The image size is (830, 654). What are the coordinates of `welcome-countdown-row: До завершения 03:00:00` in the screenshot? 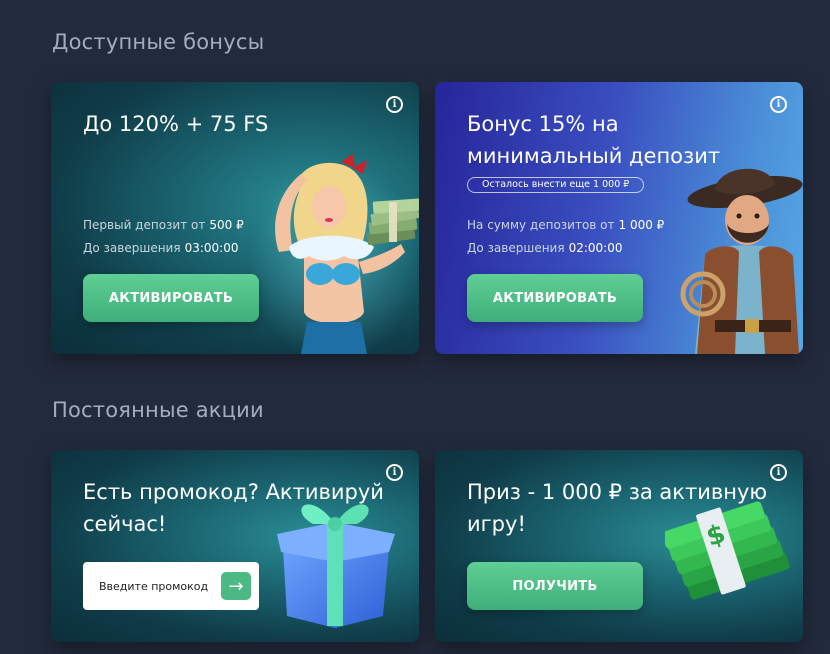 It's located at (160, 248).